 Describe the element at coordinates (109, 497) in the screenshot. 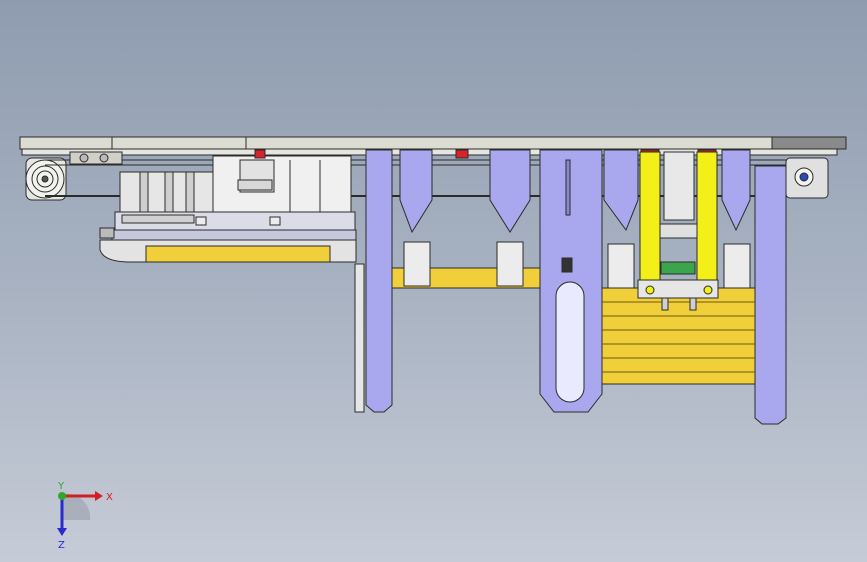

I see `x-axis-label: X` at that location.